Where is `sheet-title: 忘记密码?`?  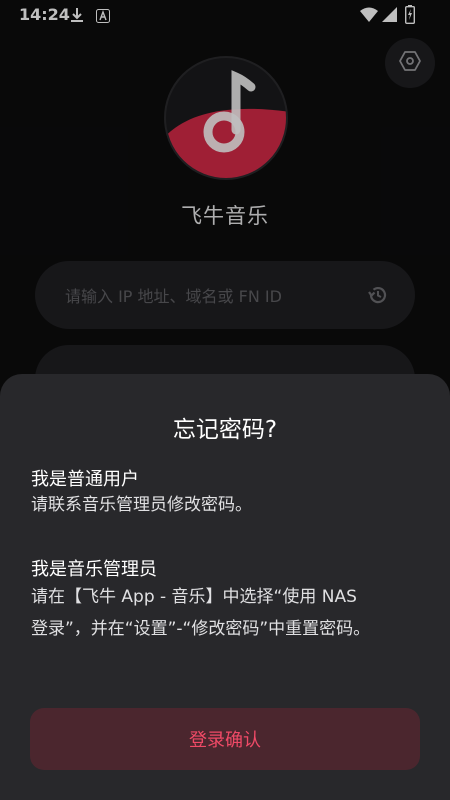
sheet-title: 忘记密码? is located at coordinates (225, 430).